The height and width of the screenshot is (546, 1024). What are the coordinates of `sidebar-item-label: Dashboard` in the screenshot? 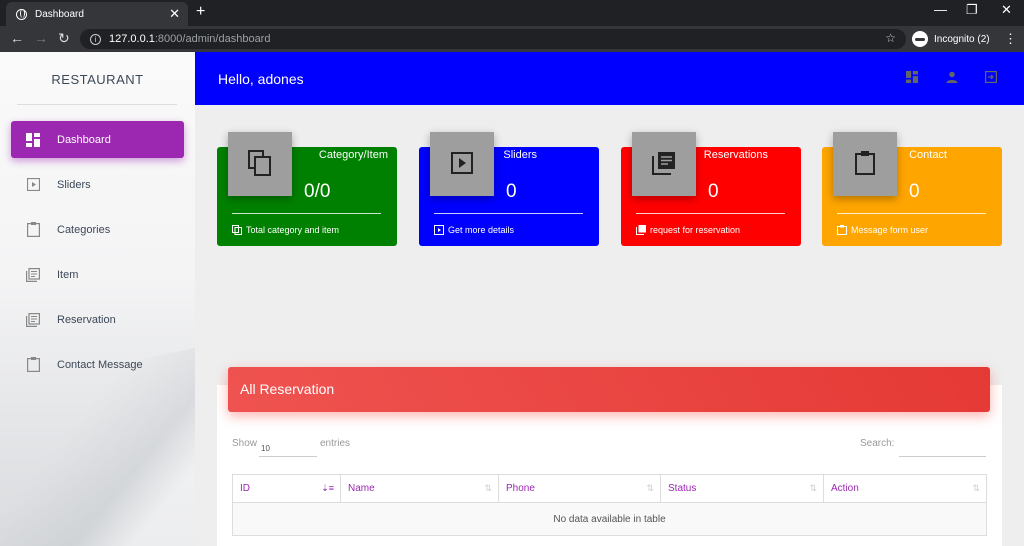 It's located at (84, 139).